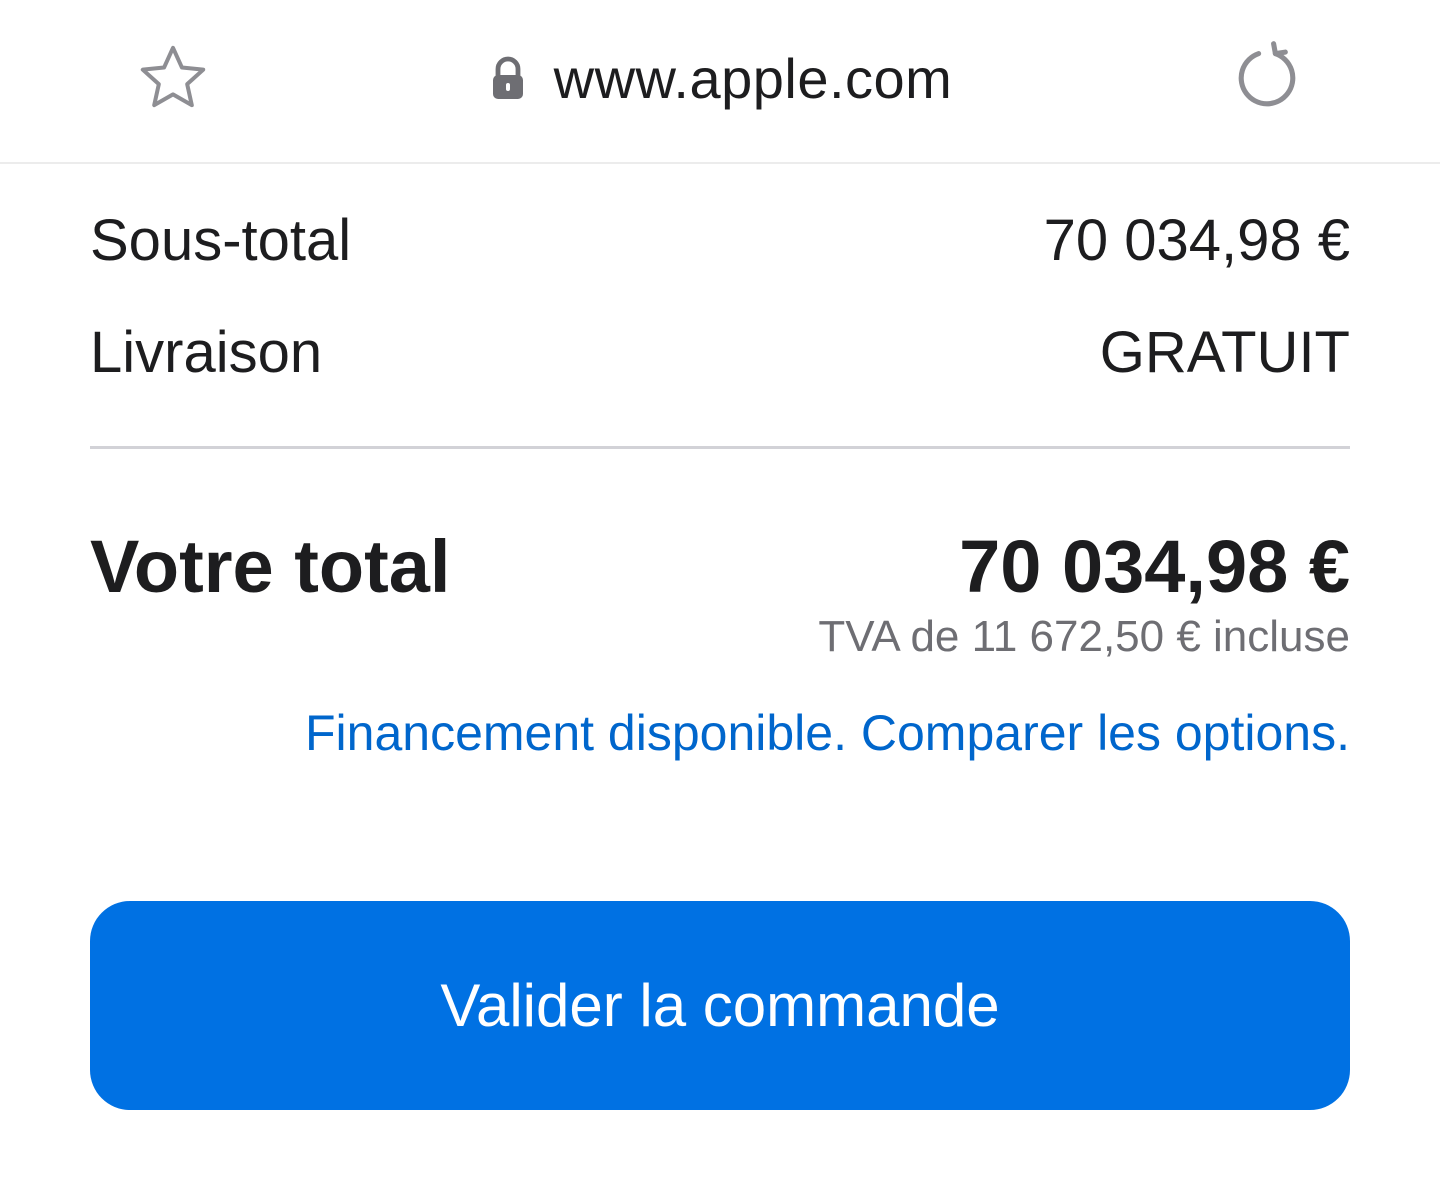 This screenshot has height=1184, width=1440. What do you see at coordinates (270, 566) in the screenshot?
I see `total-label: Votre total` at bounding box center [270, 566].